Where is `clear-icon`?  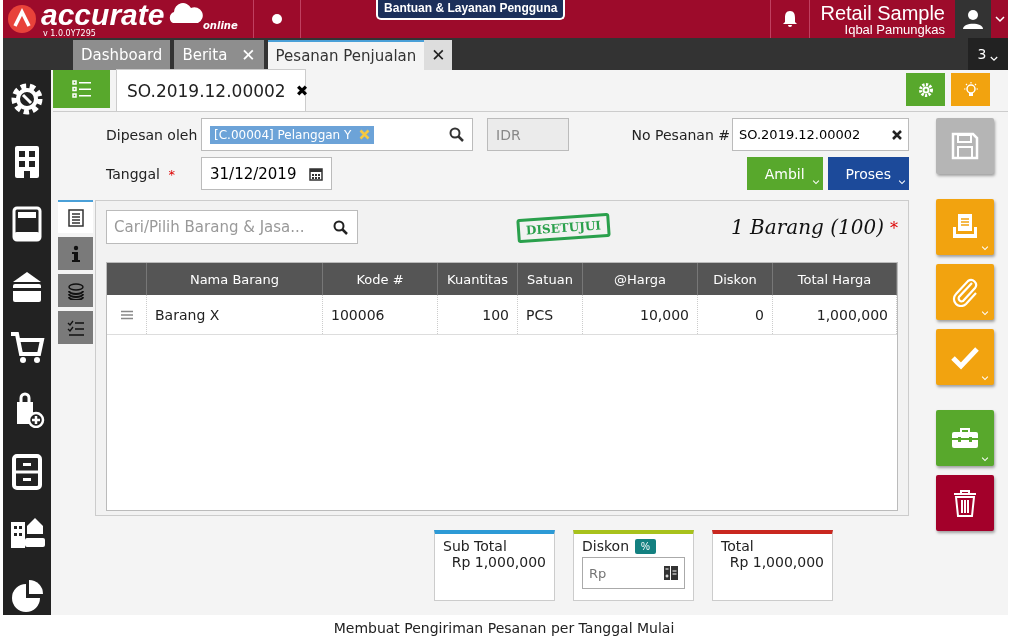 clear-icon is located at coordinates (897, 134).